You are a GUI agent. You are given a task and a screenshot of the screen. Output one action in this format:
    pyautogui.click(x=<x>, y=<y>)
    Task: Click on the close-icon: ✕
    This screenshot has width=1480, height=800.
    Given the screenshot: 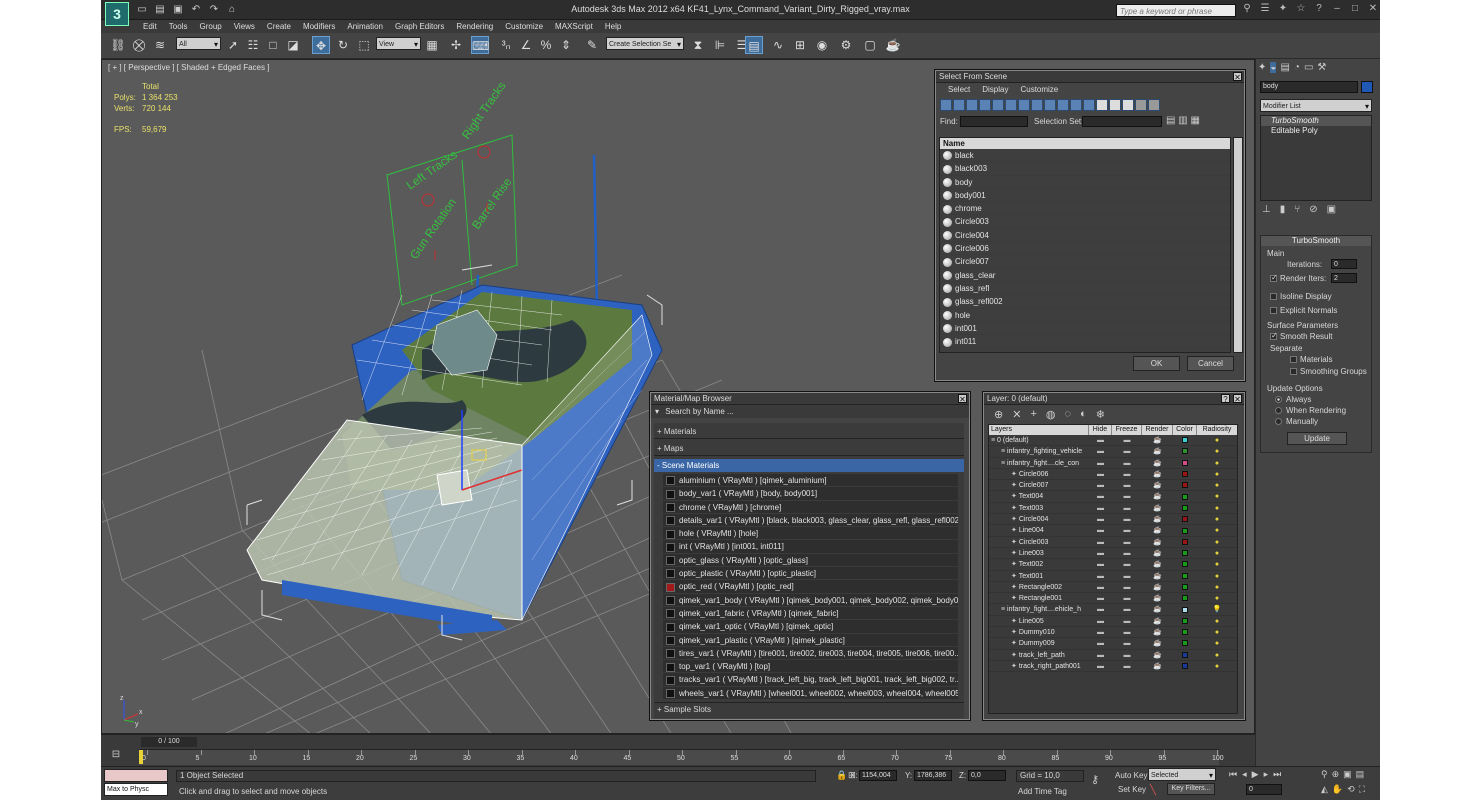 What is the action you would take?
    pyautogui.click(x=962, y=399)
    